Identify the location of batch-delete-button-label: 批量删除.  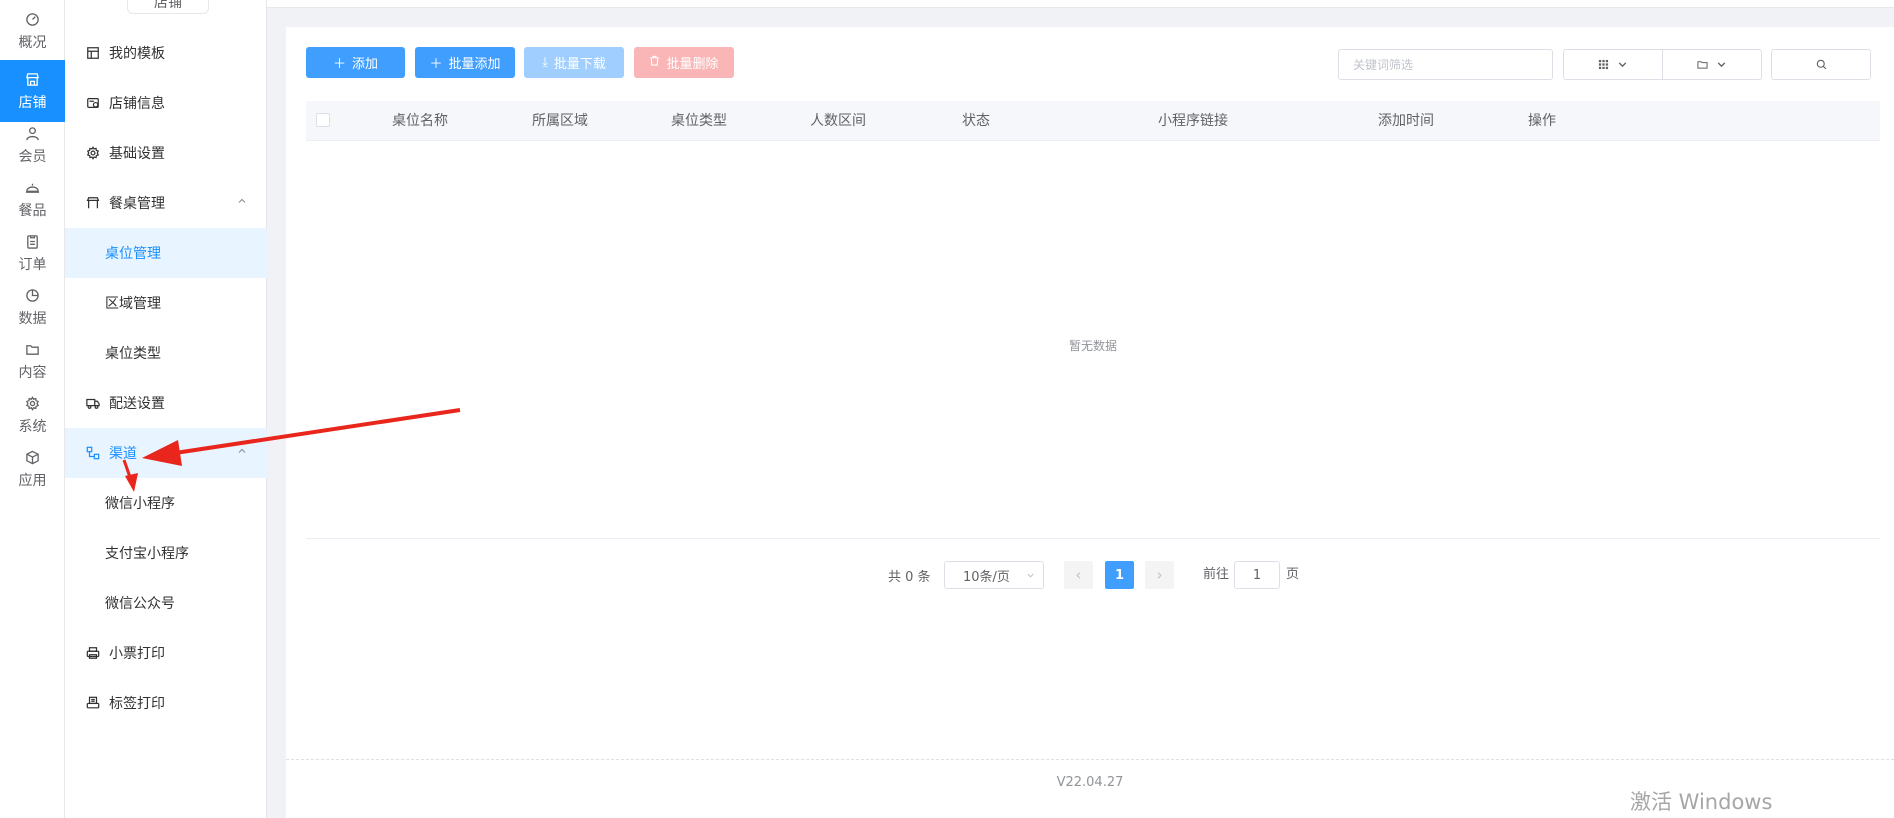
(692, 64).